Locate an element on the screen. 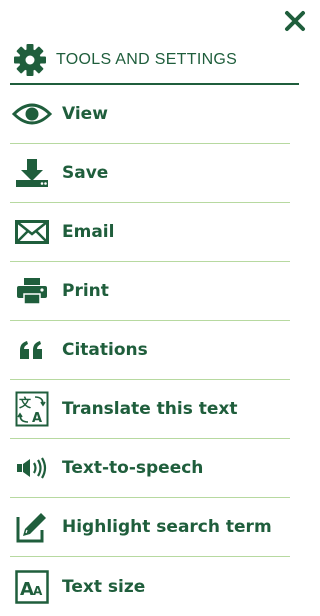  download-icon is located at coordinates (32, 173).